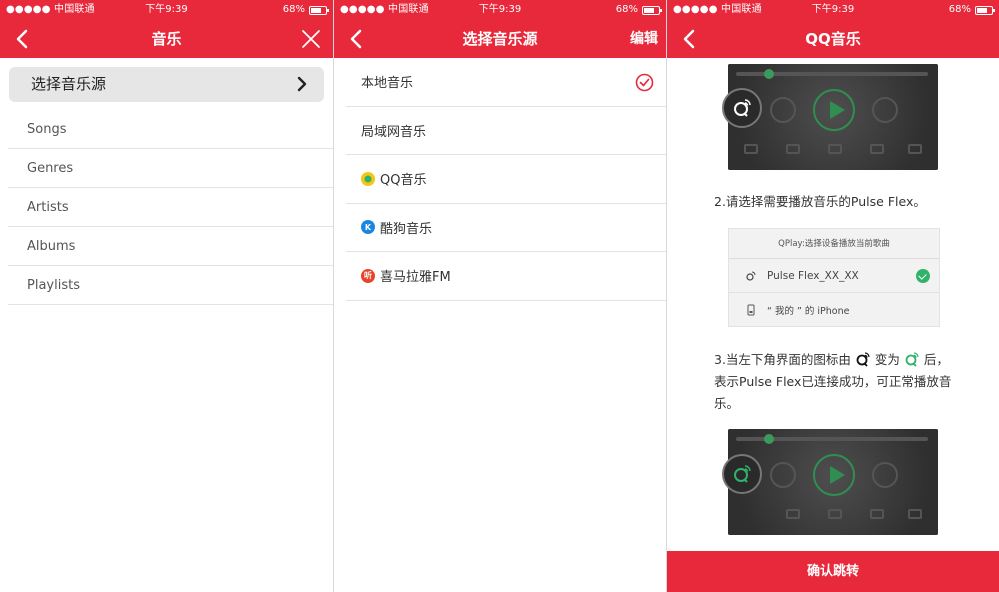 The width and height of the screenshot is (999, 592). Describe the element at coordinates (166, 84) in the screenshot. I see `select-source-button: 选择音乐源` at that location.